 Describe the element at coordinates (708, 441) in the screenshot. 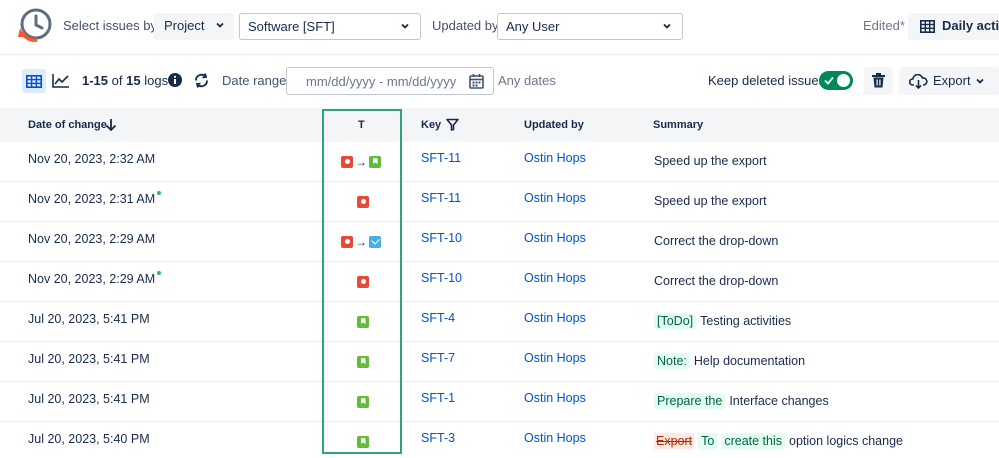

I see `summary-added-tag: To` at that location.